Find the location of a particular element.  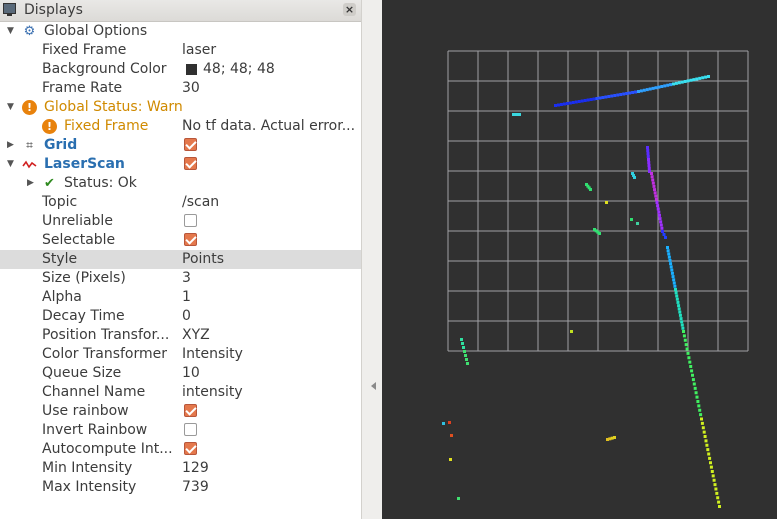

close-icon: × is located at coordinates (349, 9).